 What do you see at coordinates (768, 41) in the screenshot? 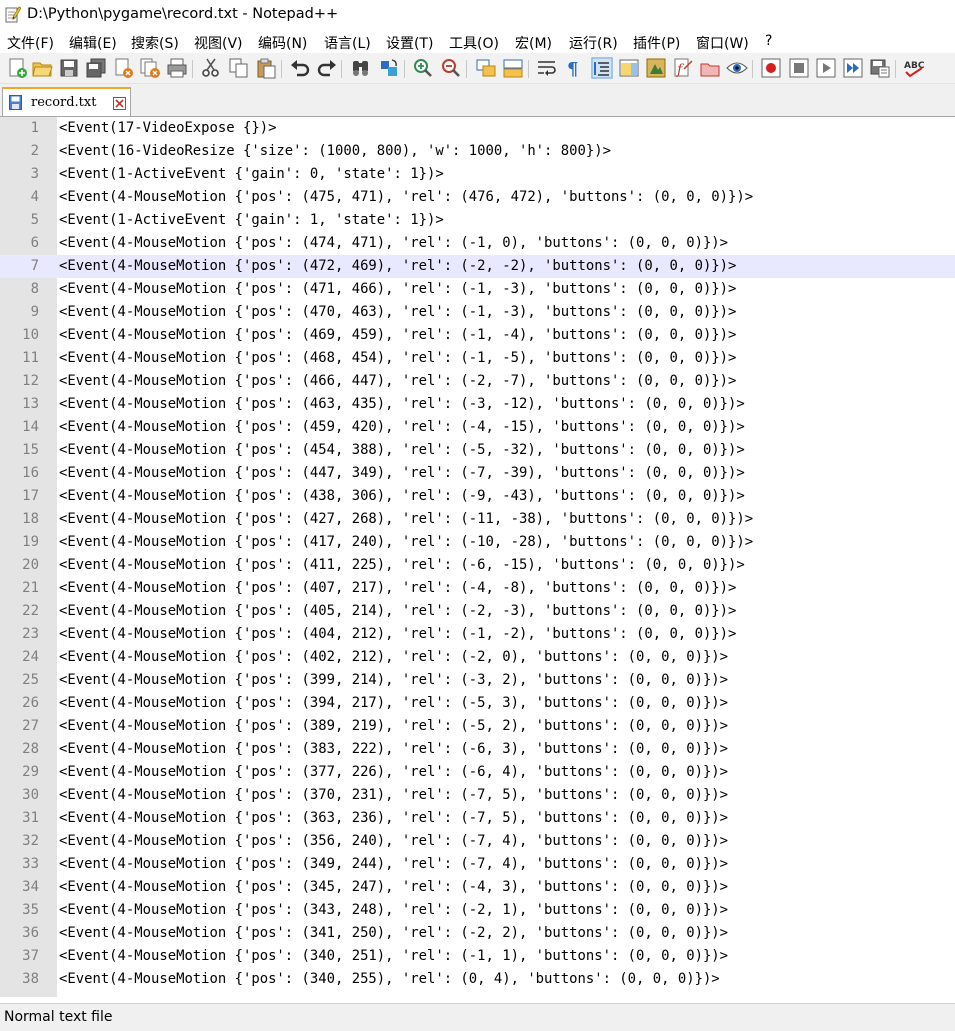
I see `menu-help: ?` at bounding box center [768, 41].